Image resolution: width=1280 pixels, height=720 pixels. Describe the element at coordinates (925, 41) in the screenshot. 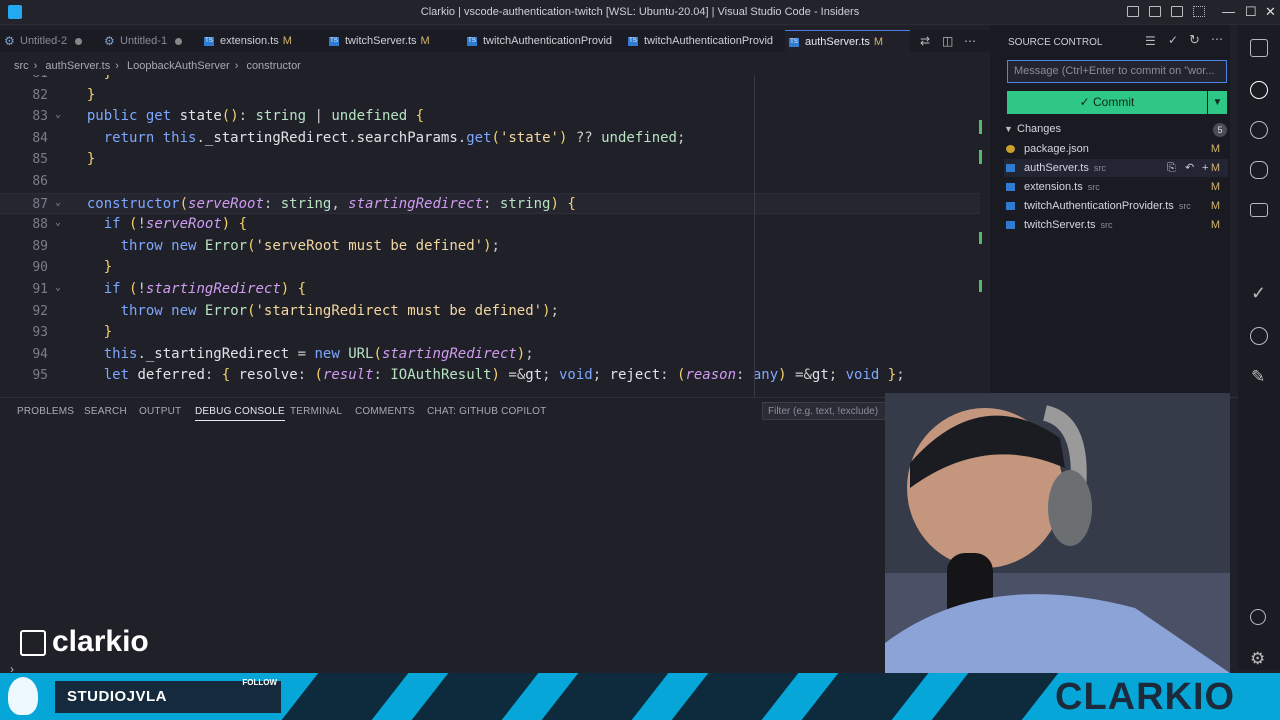

I see `compare-changes-icon: ⇄` at that location.